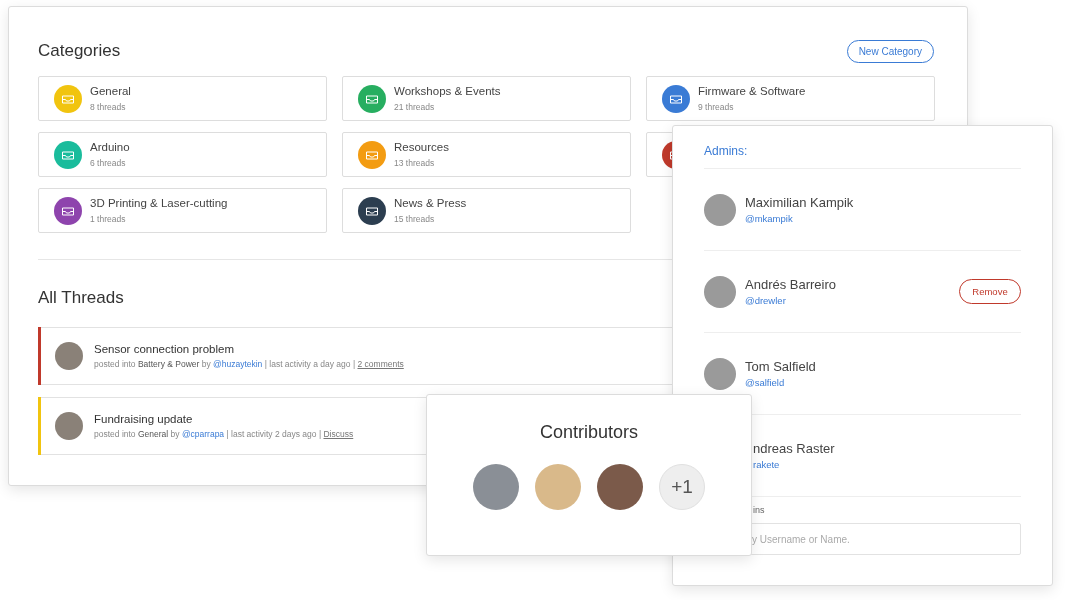 This screenshot has height=600, width=1067. Describe the element at coordinates (108, 163) in the screenshot. I see `thread-count: 6 threads` at that location.